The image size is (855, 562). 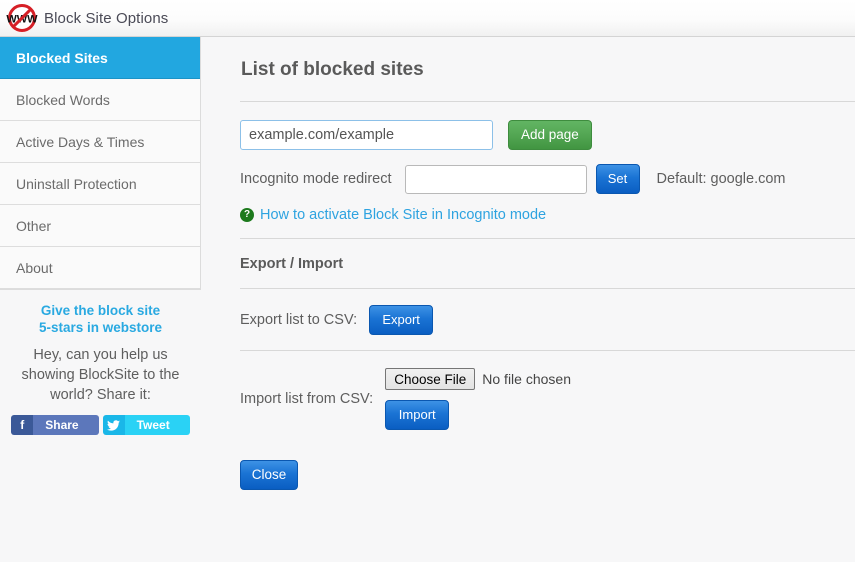 I want to click on add-page-button: Add page, so click(x=550, y=135).